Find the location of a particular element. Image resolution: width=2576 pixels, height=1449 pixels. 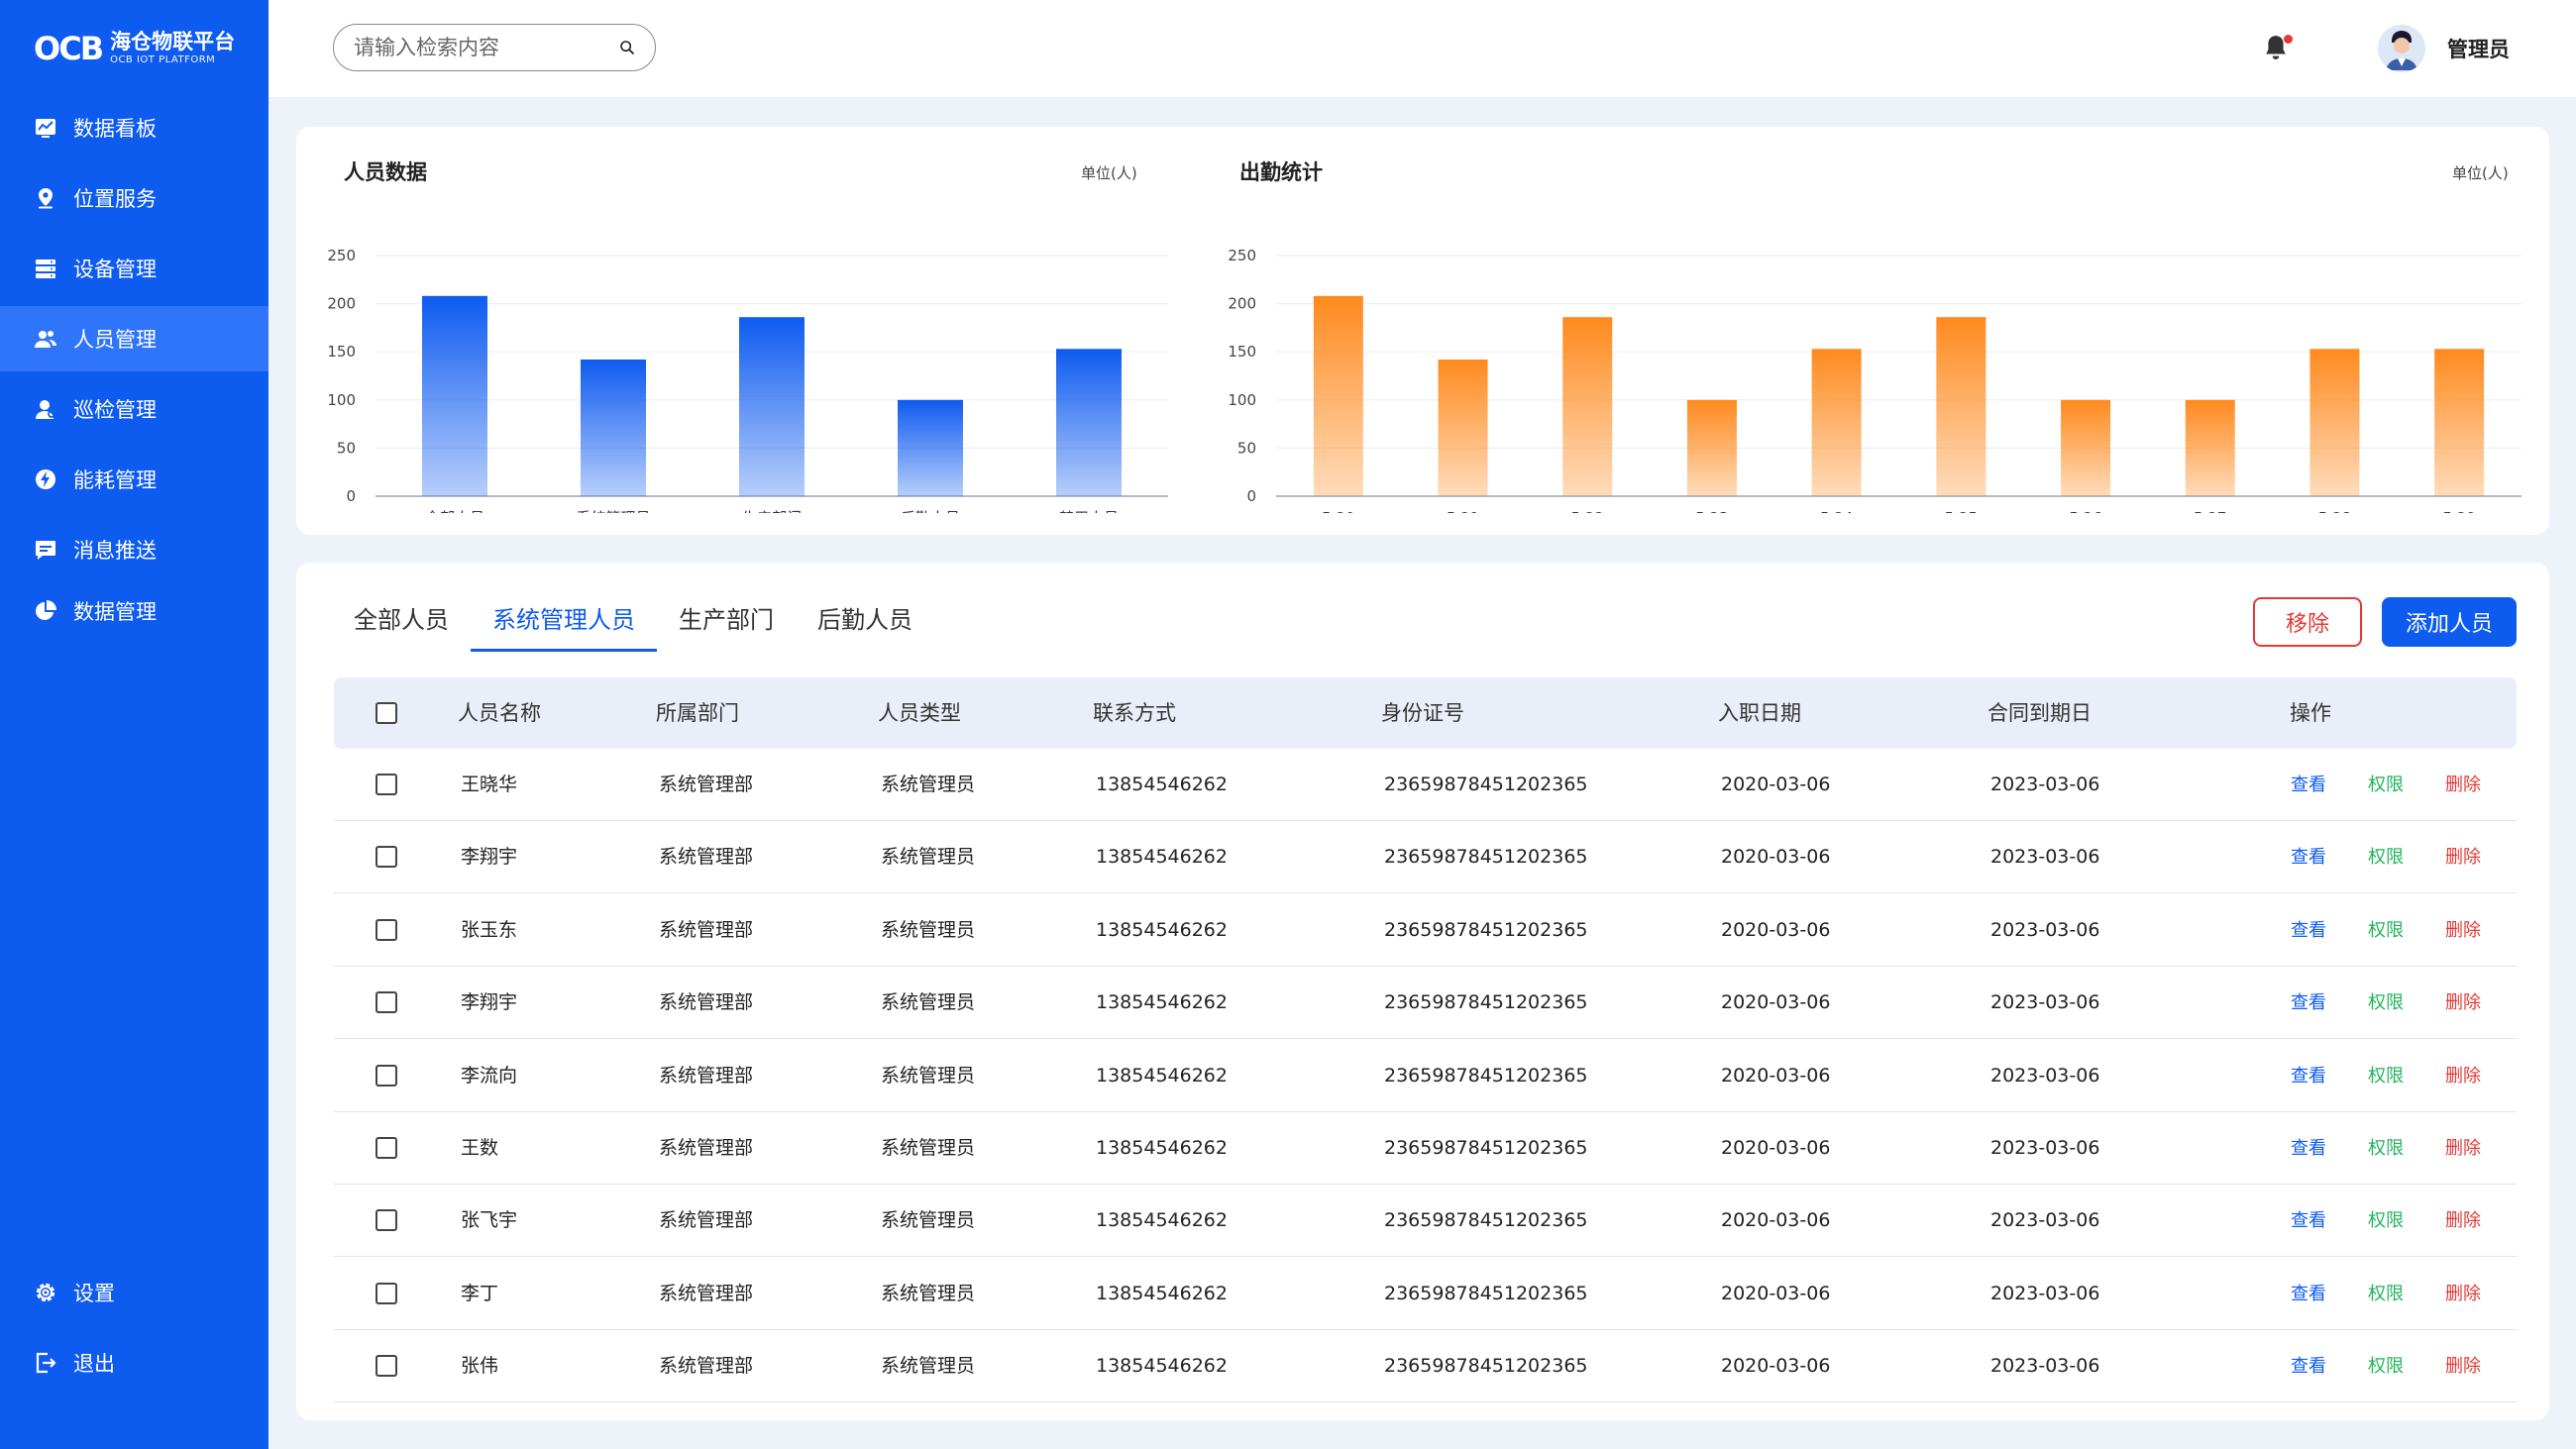

tab-system-admins: 系统管理人员 is located at coordinates (564, 626).